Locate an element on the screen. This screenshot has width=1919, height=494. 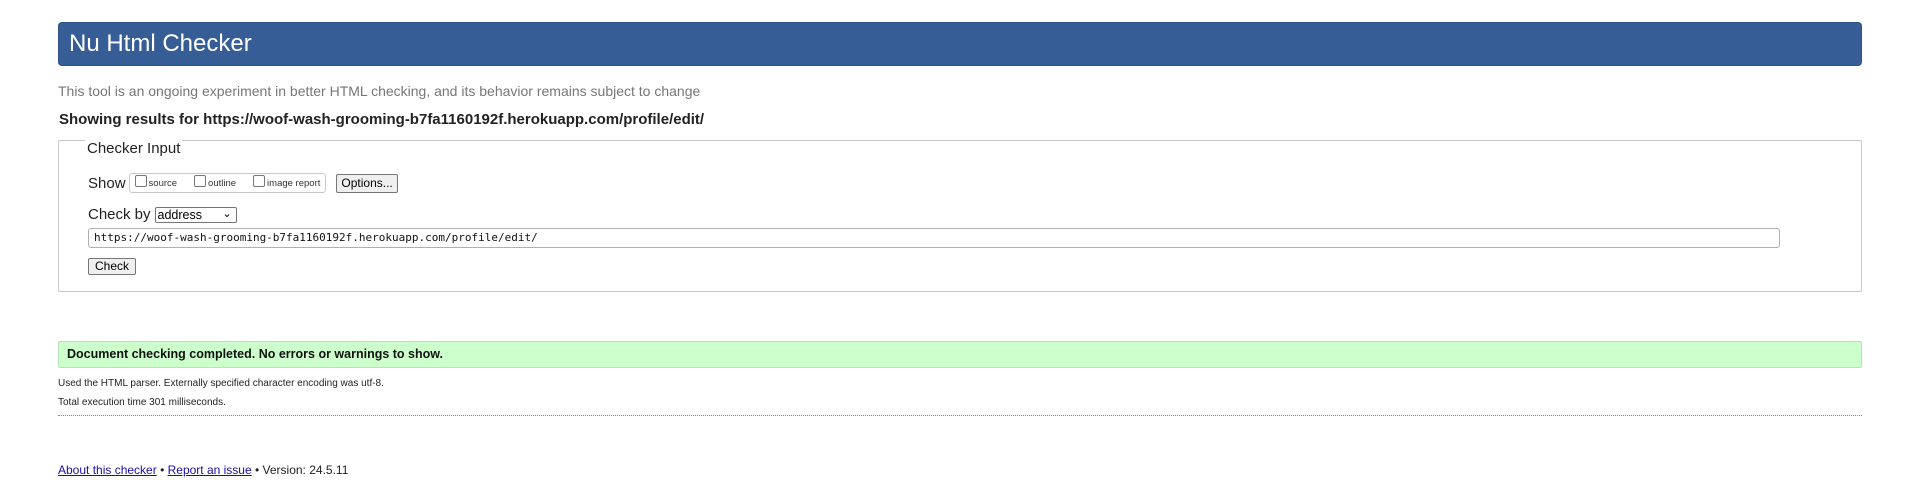
about-checker-link: About this checker is located at coordinates (107, 470).